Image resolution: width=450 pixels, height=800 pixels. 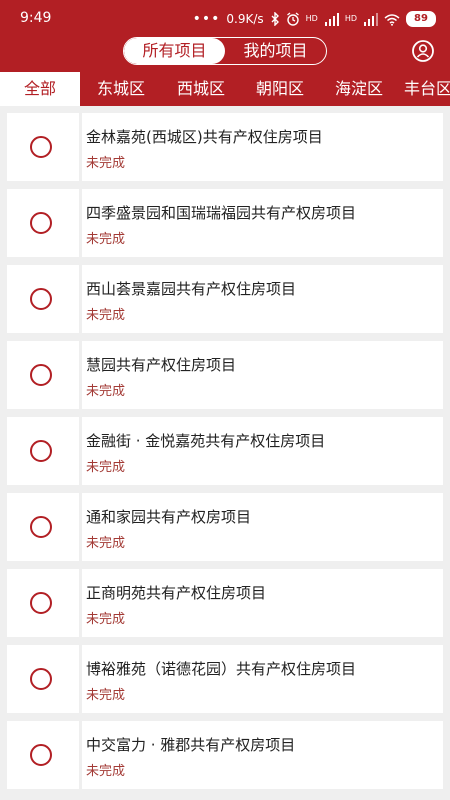 I want to click on status-bar: 9:49 ••• 0.9K/s HD HD 89, so click(x=225, y=18).